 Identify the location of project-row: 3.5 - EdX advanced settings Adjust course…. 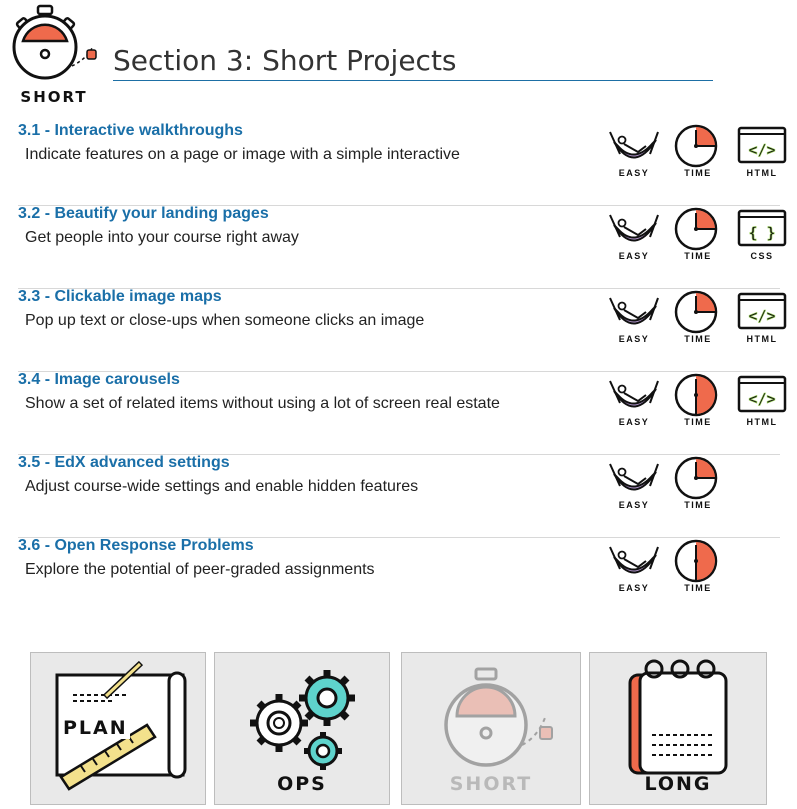
(399, 496).